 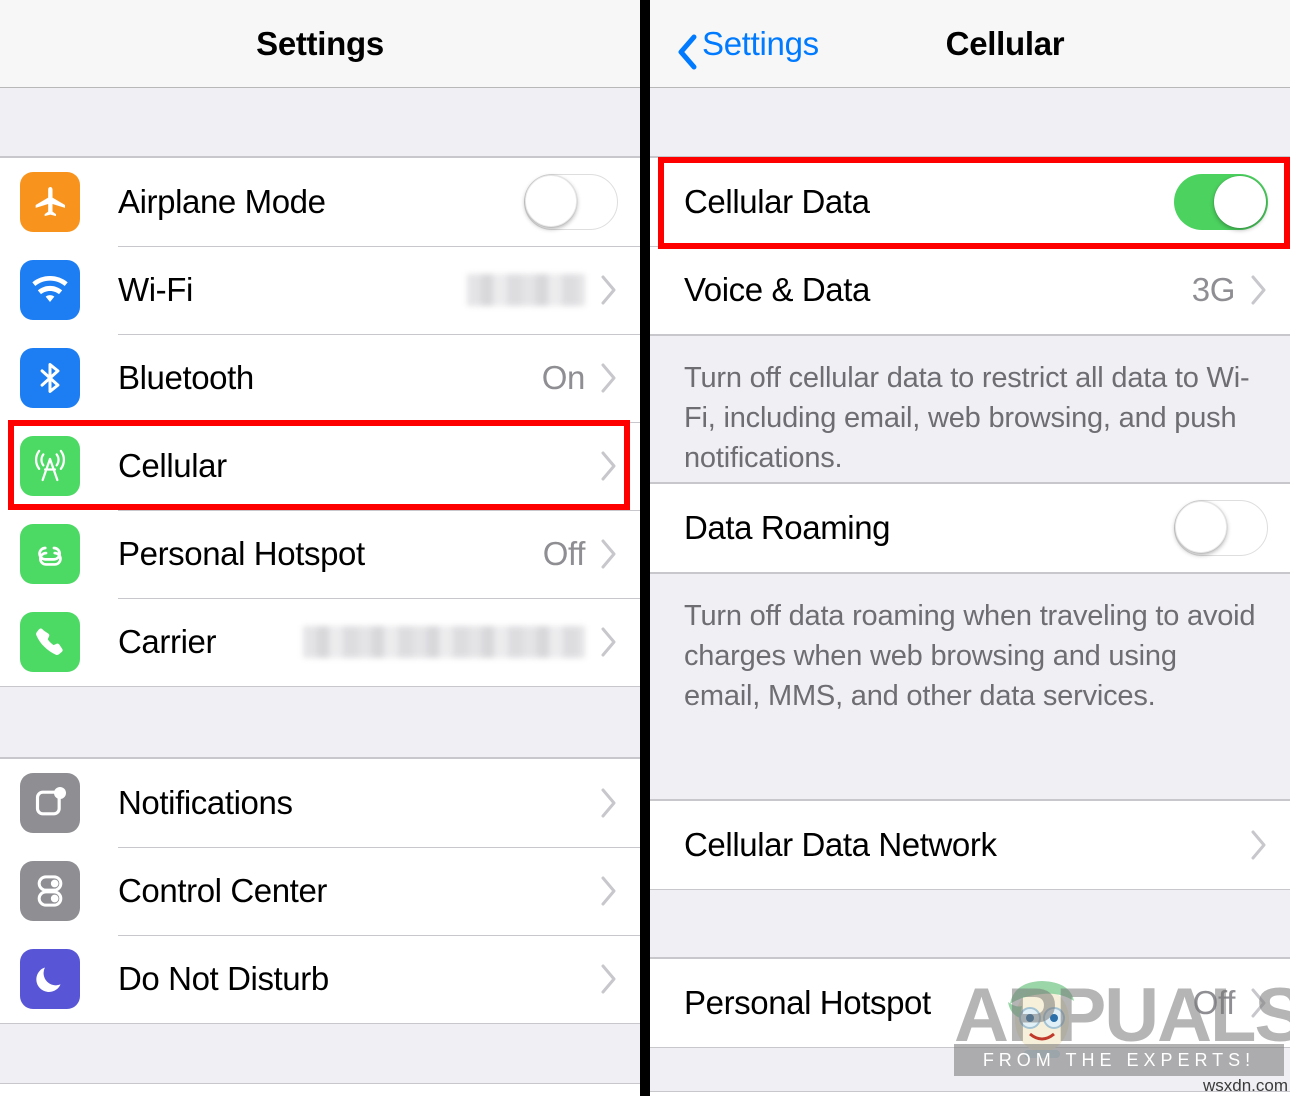 What do you see at coordinates (205, 802) in the screenshot?
I see `settings-row-label: Notifications` at bounding box center [205, 802].